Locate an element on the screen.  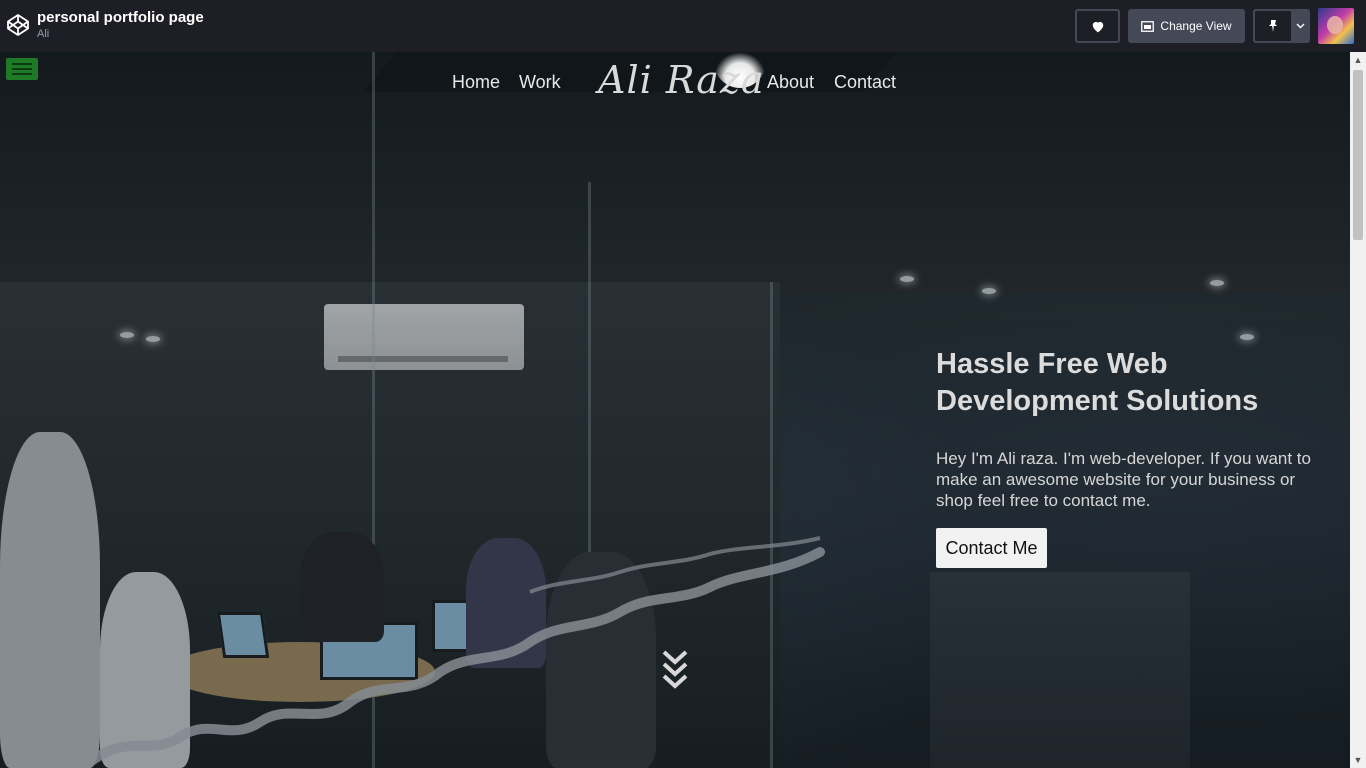
editor-topbar: personal portfolio page Ali Change View is located at coordinates (683, 26).